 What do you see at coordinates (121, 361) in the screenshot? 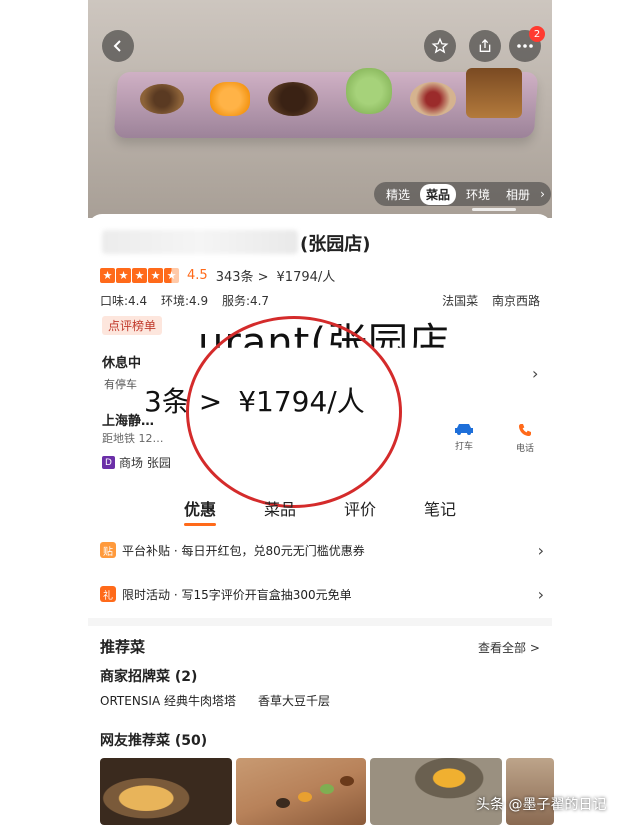
I see `business-status: 休息中` at bounding box center [121, 361].